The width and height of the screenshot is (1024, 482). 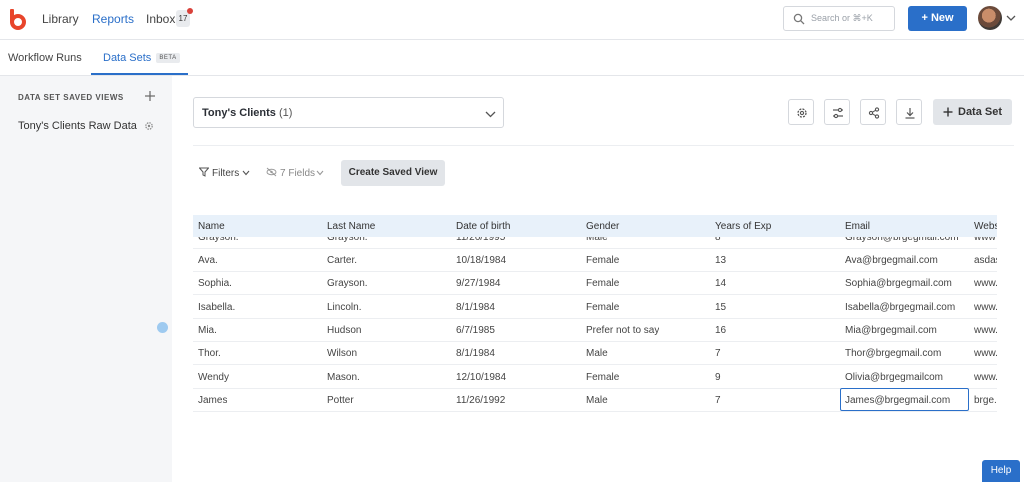 What do you see at coordinates (857, 226) in the screenshot?
I see `column-header: Email` at bounding box center [857, 226].